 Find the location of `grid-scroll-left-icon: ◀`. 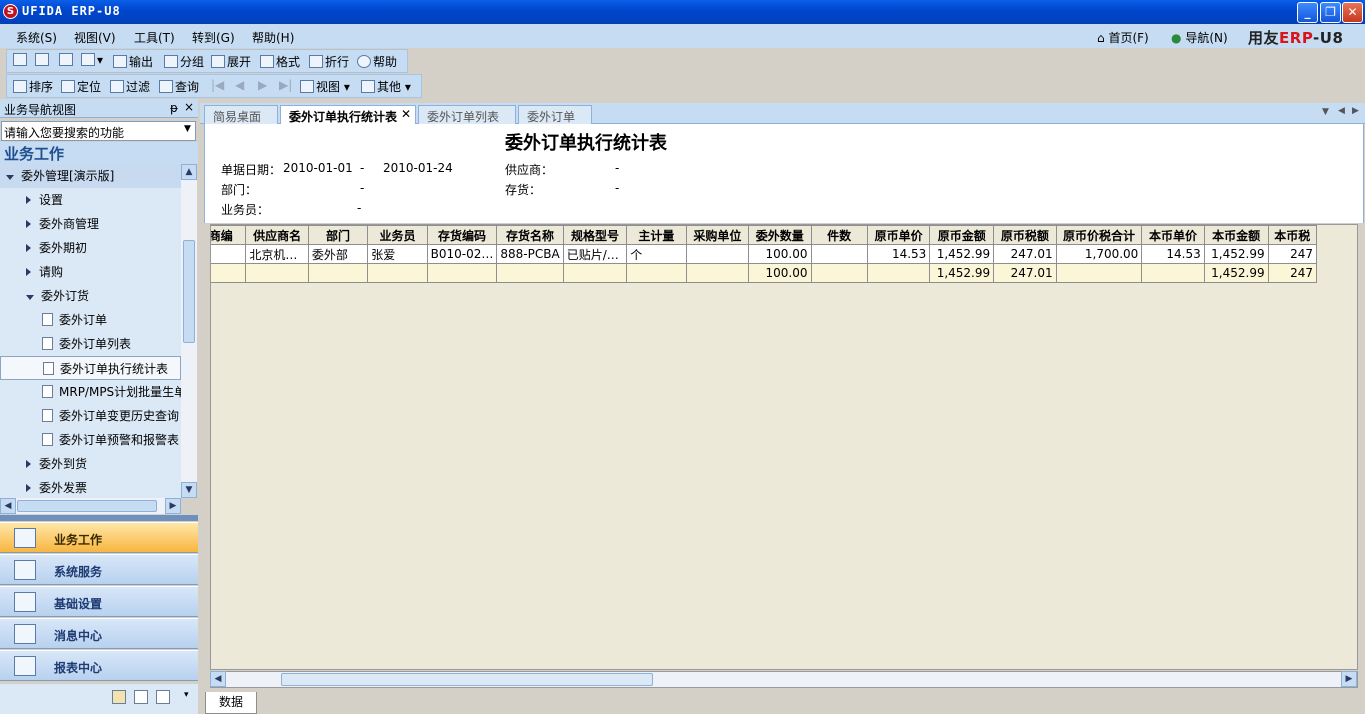

grid-scroll-left-icon: ◀ is located at coordinates (218, 679).